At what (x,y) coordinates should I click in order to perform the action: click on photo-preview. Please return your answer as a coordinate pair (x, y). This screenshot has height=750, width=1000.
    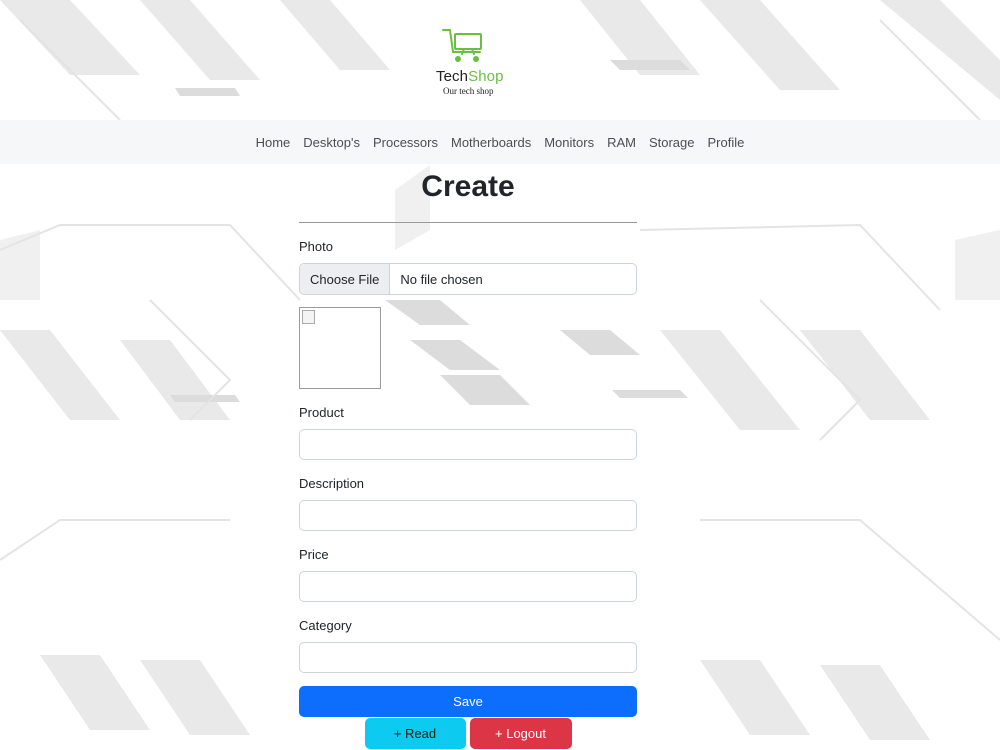
    Looking at the image, I should click on (340, 348).